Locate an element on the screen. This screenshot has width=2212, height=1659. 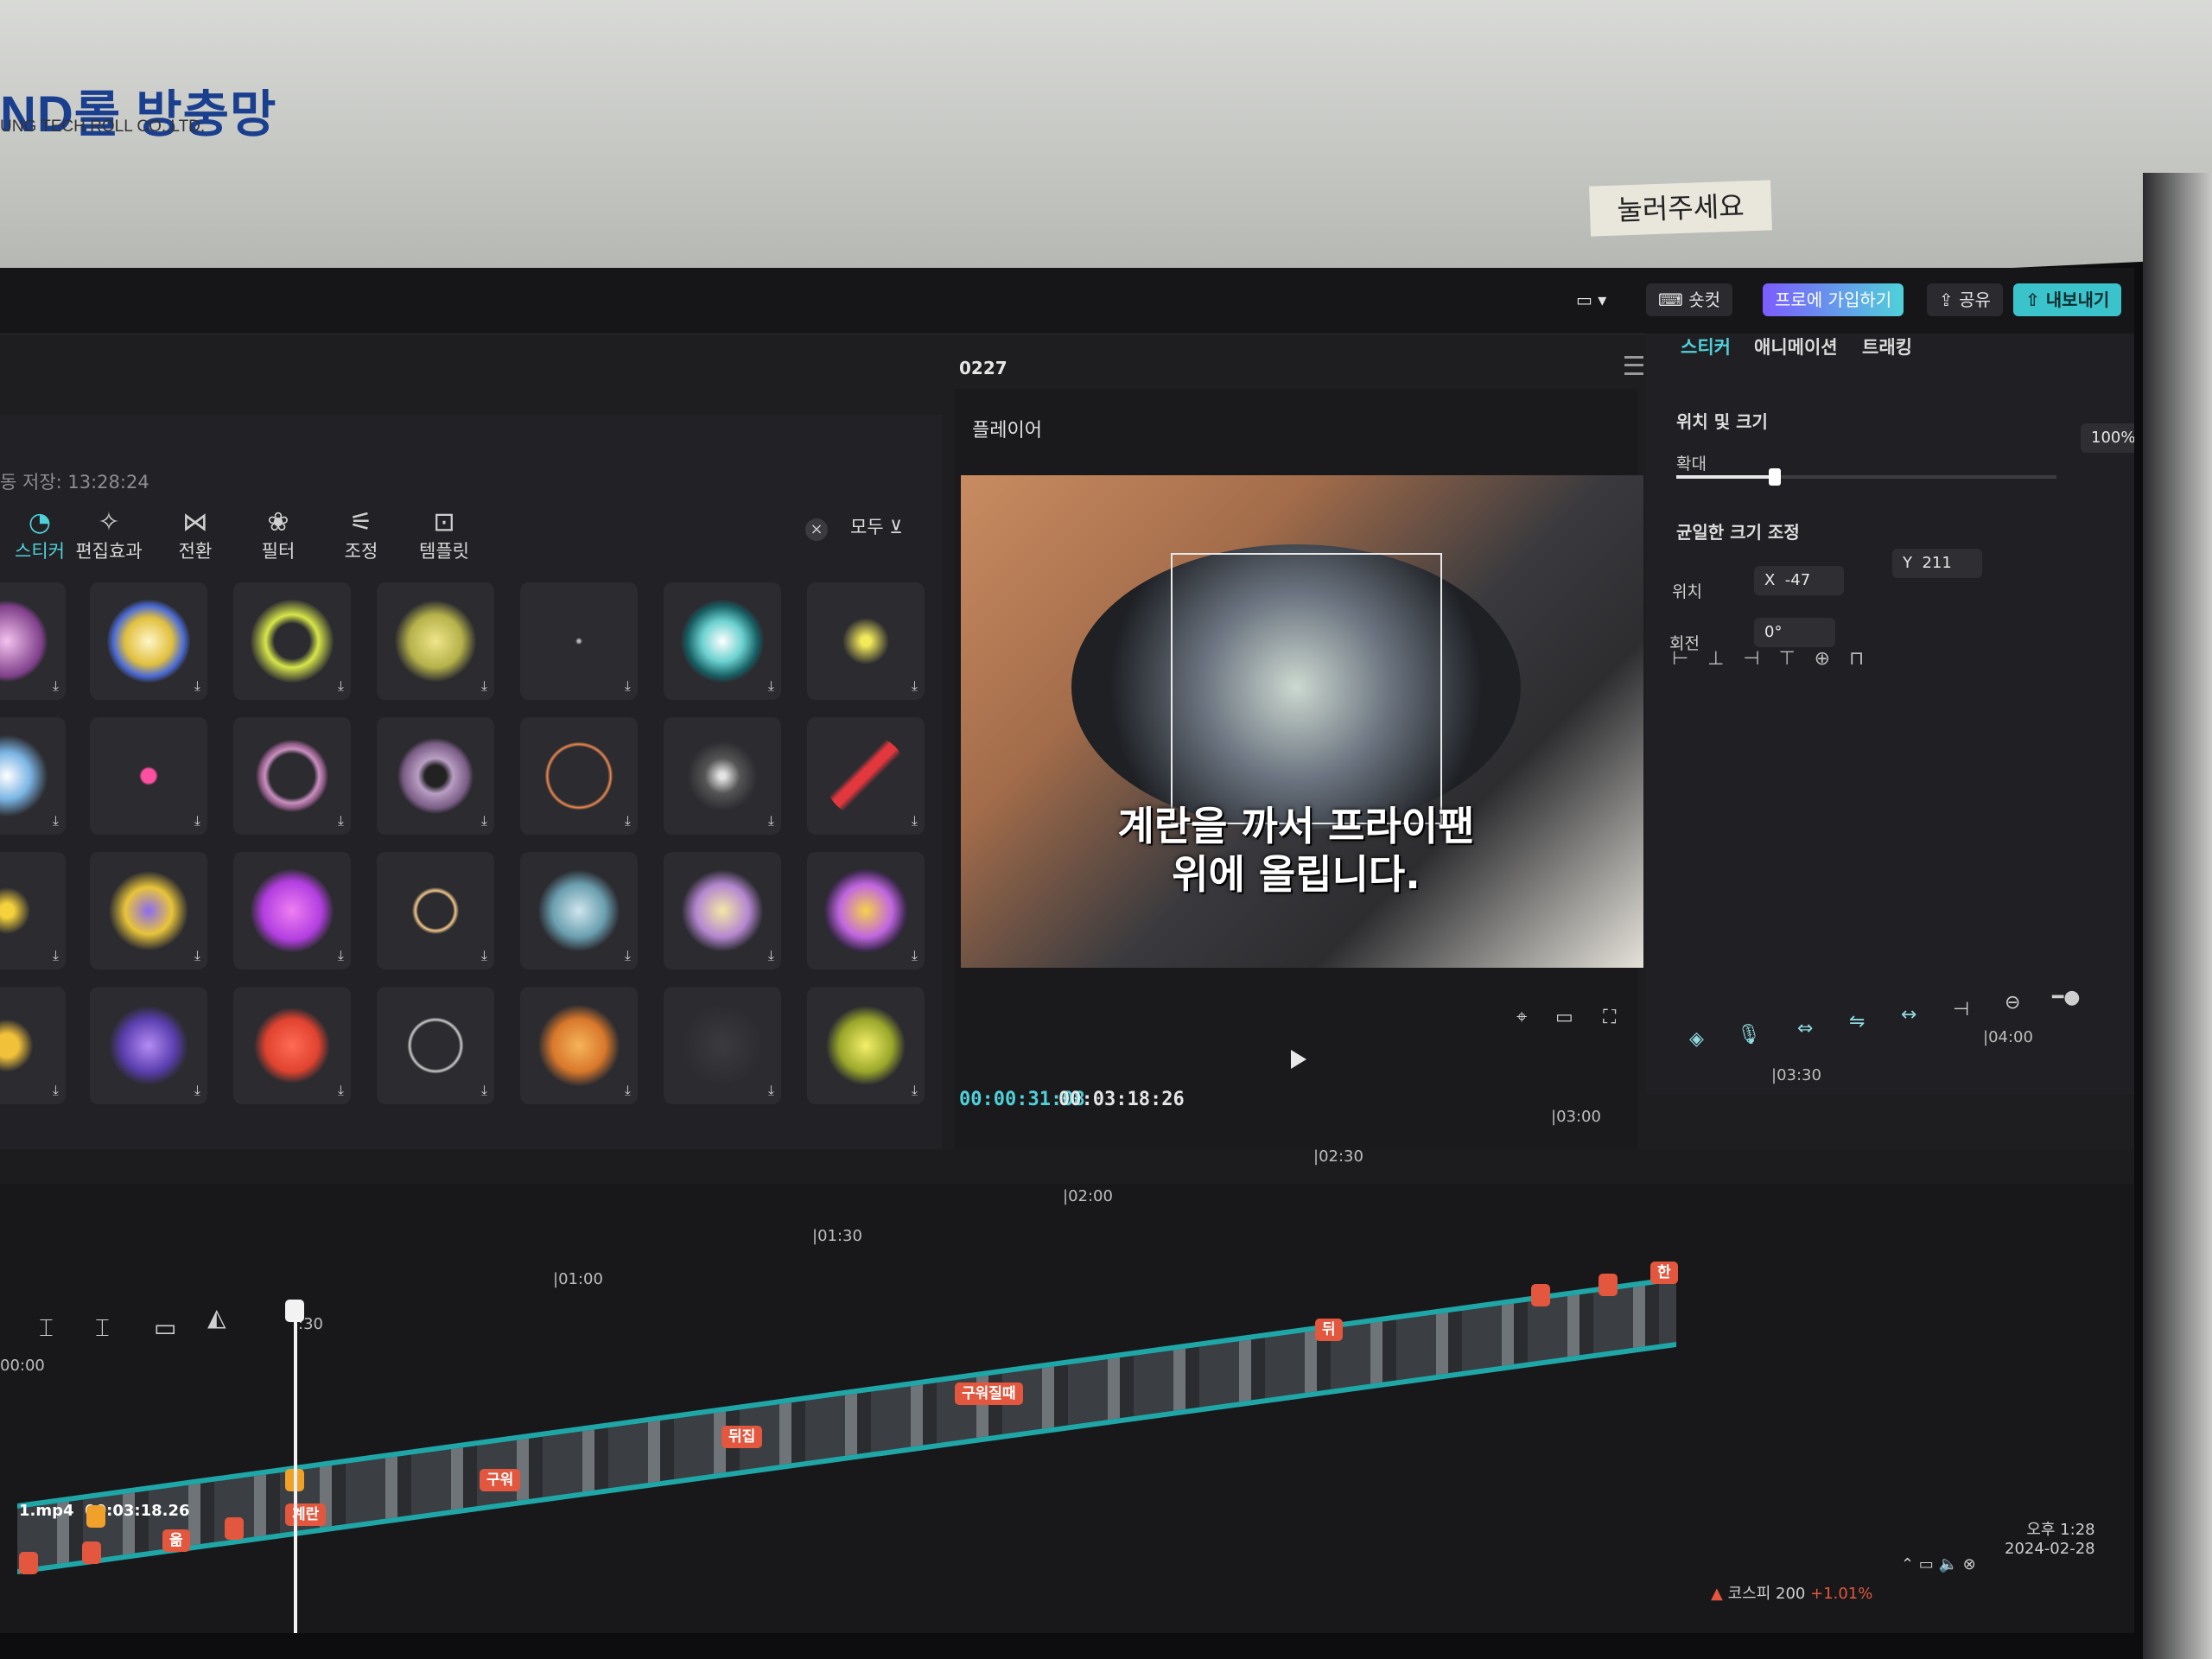
split-left-icon: ⌶ is located at coordinates (46, 1328).